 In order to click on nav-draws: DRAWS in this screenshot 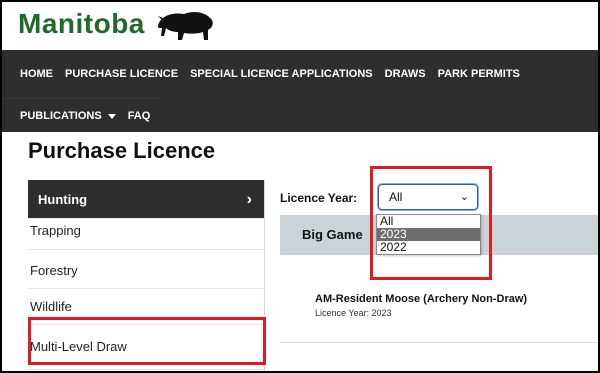, I will do `click(405, 74)`.